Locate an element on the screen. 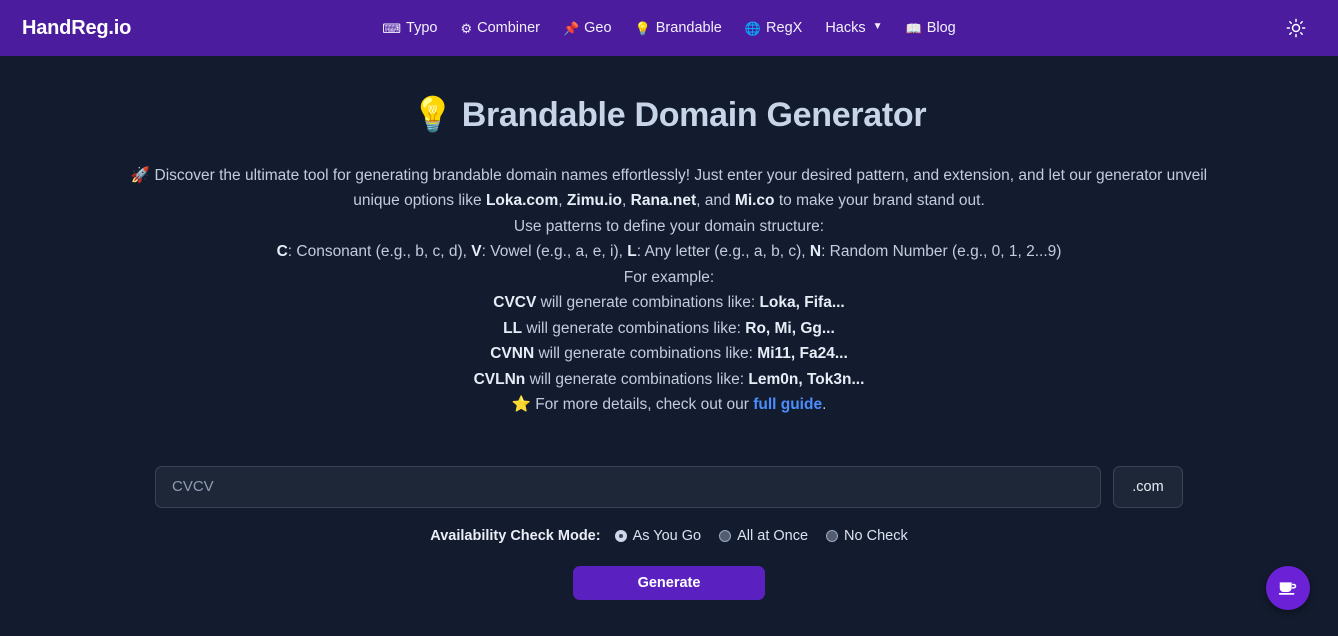 The image size is (1338, 636). full-guide-link: full guide is located at coordinates (787, 404).